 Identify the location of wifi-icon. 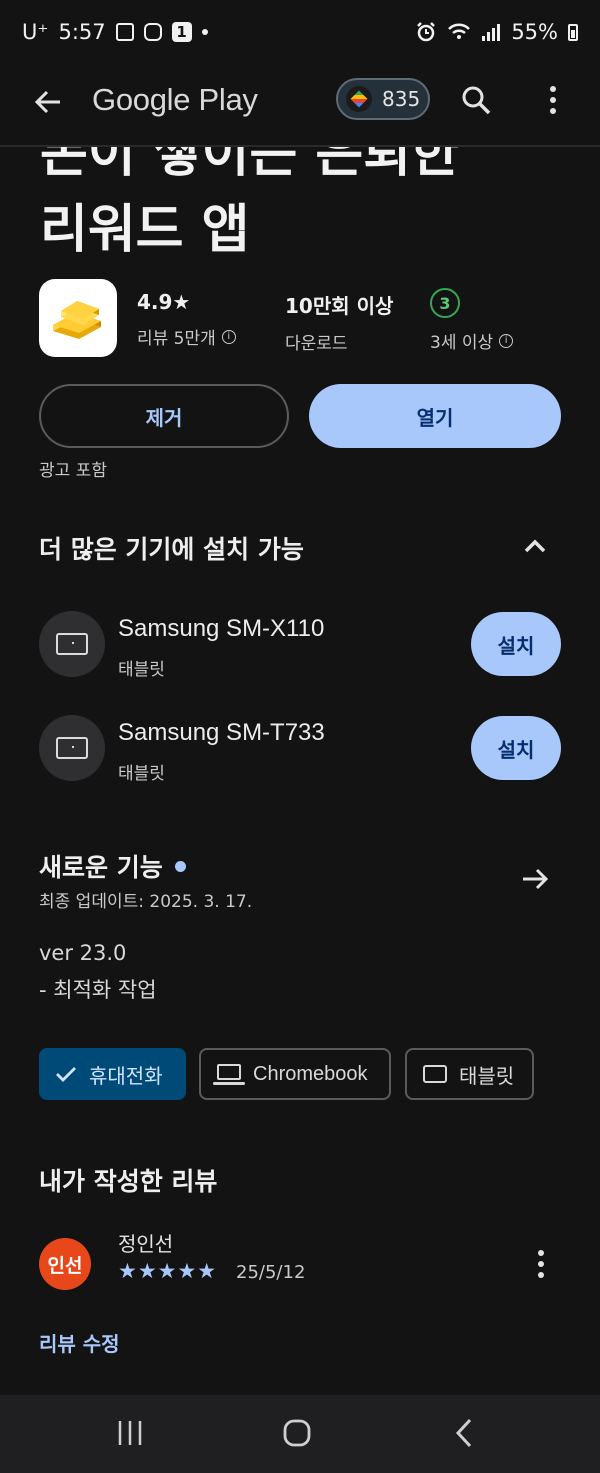
(459, 31).